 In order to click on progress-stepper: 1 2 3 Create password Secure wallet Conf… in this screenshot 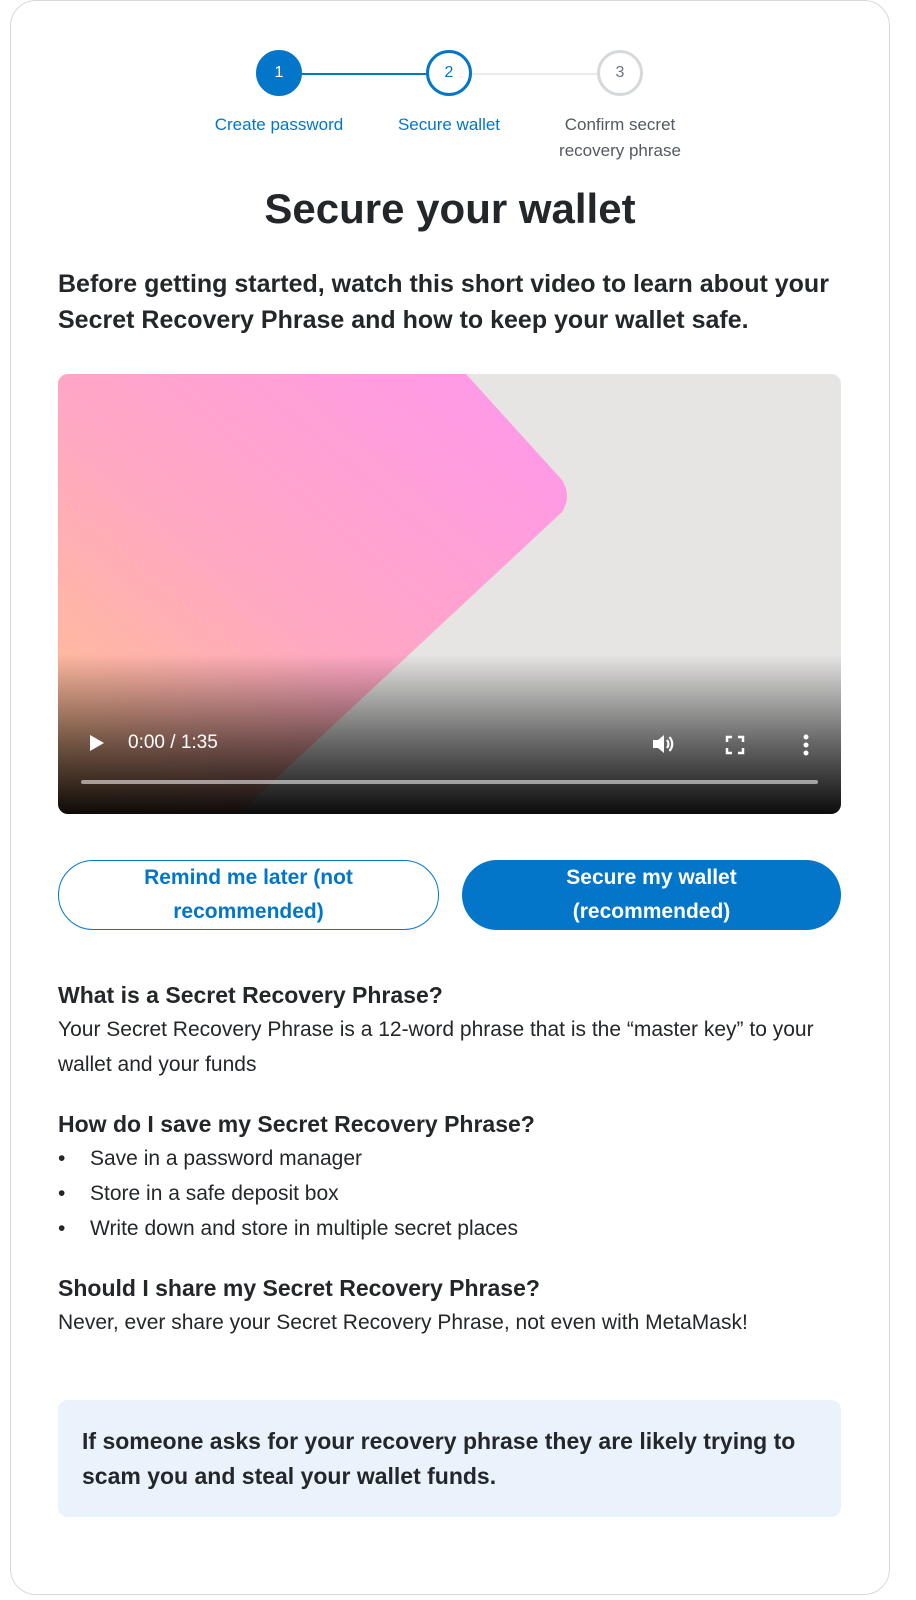, I will do `click(450, 85)`.